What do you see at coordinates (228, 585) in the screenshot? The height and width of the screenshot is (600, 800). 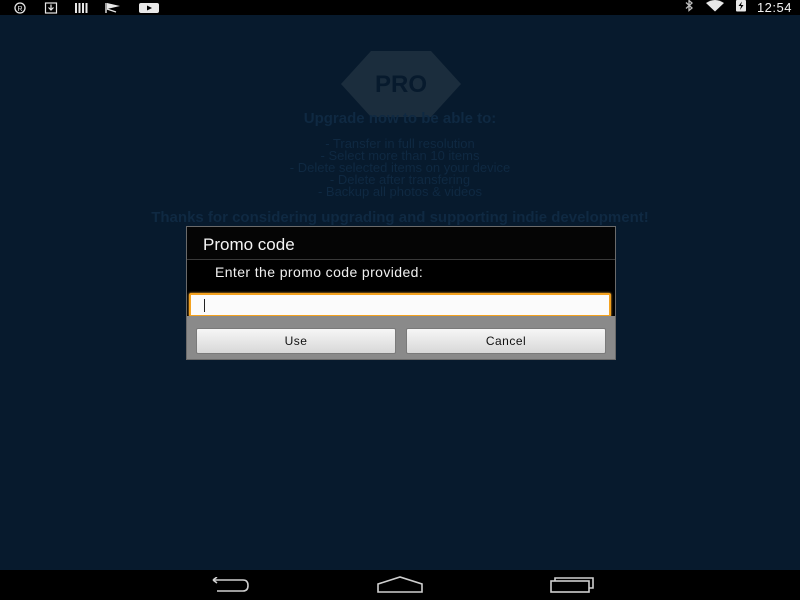 I see `back-icon` at bounding box center [228, 585].